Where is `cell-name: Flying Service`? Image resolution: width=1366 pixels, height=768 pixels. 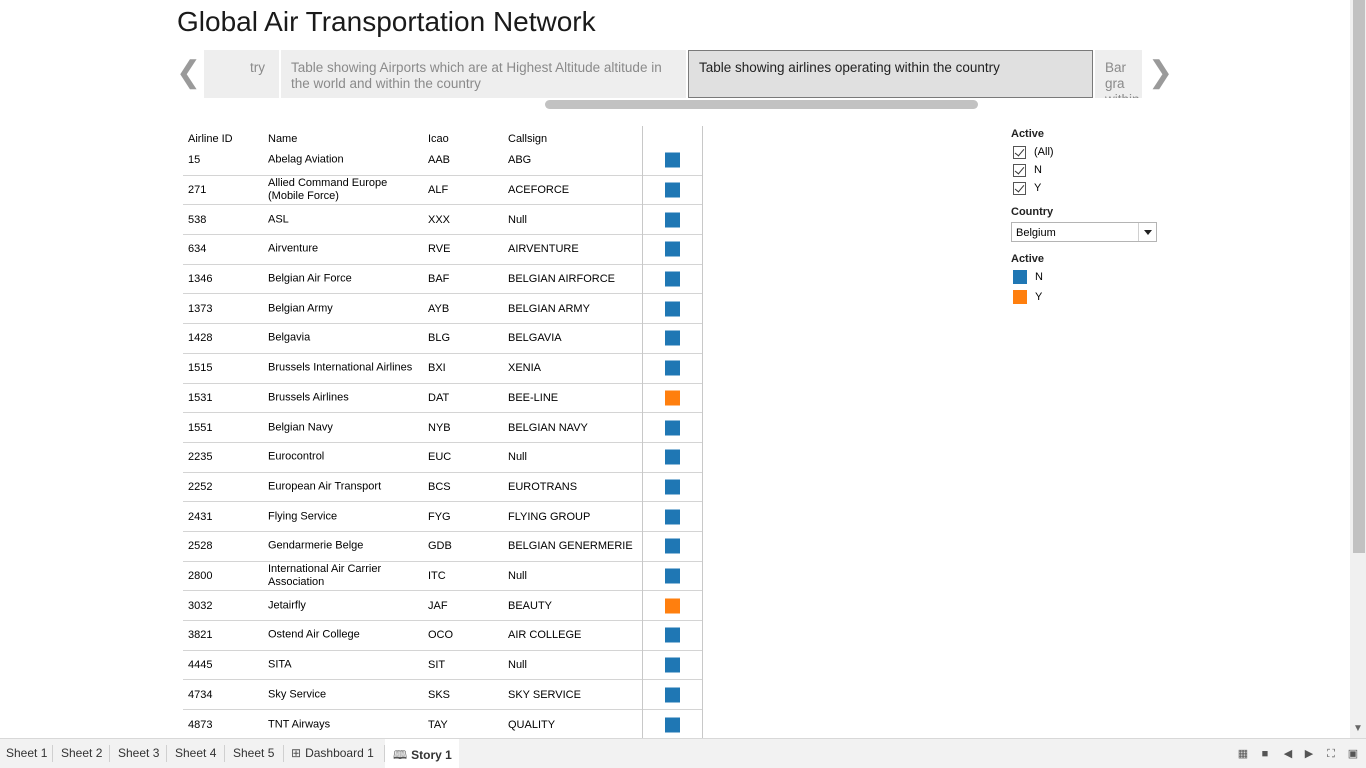 cell-name: Flying Service is located at coordinates (303, 516).